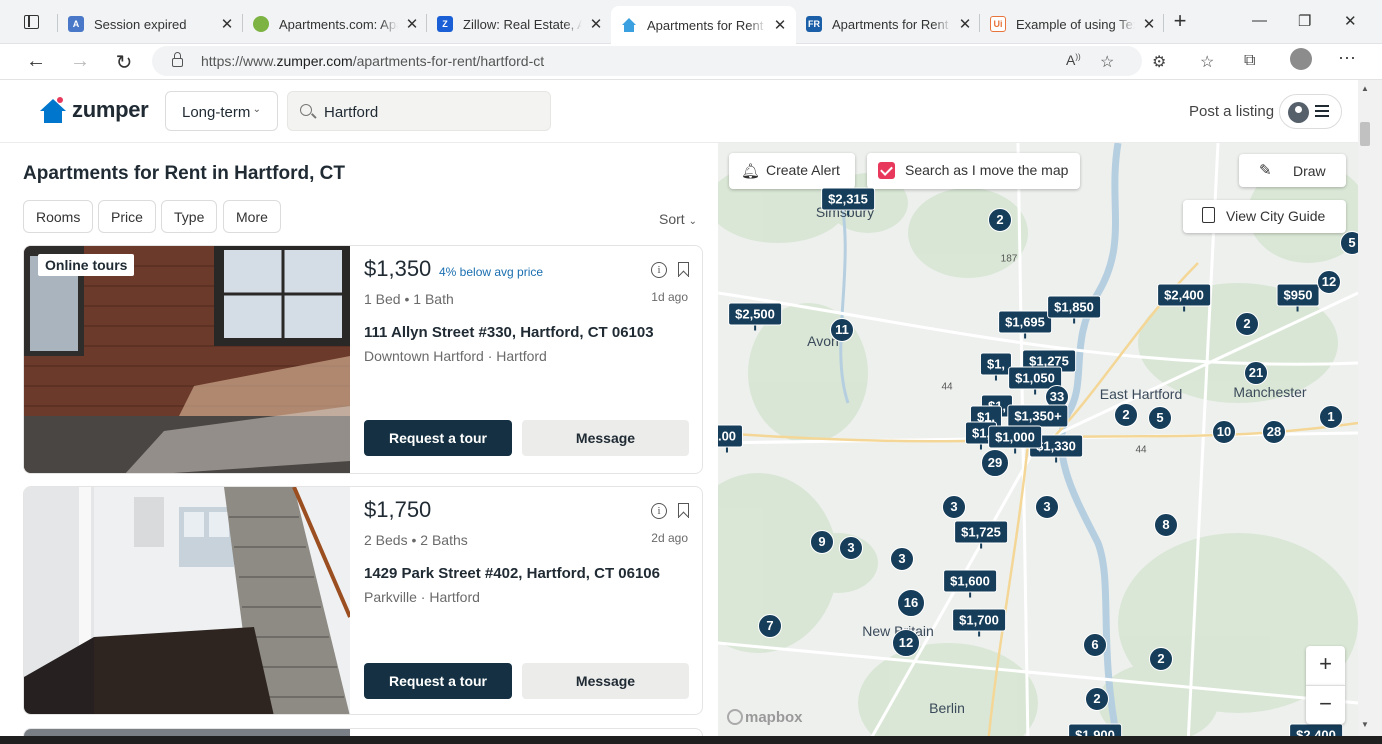  I want to click on price-pin: $1,600, so click(970, 583).